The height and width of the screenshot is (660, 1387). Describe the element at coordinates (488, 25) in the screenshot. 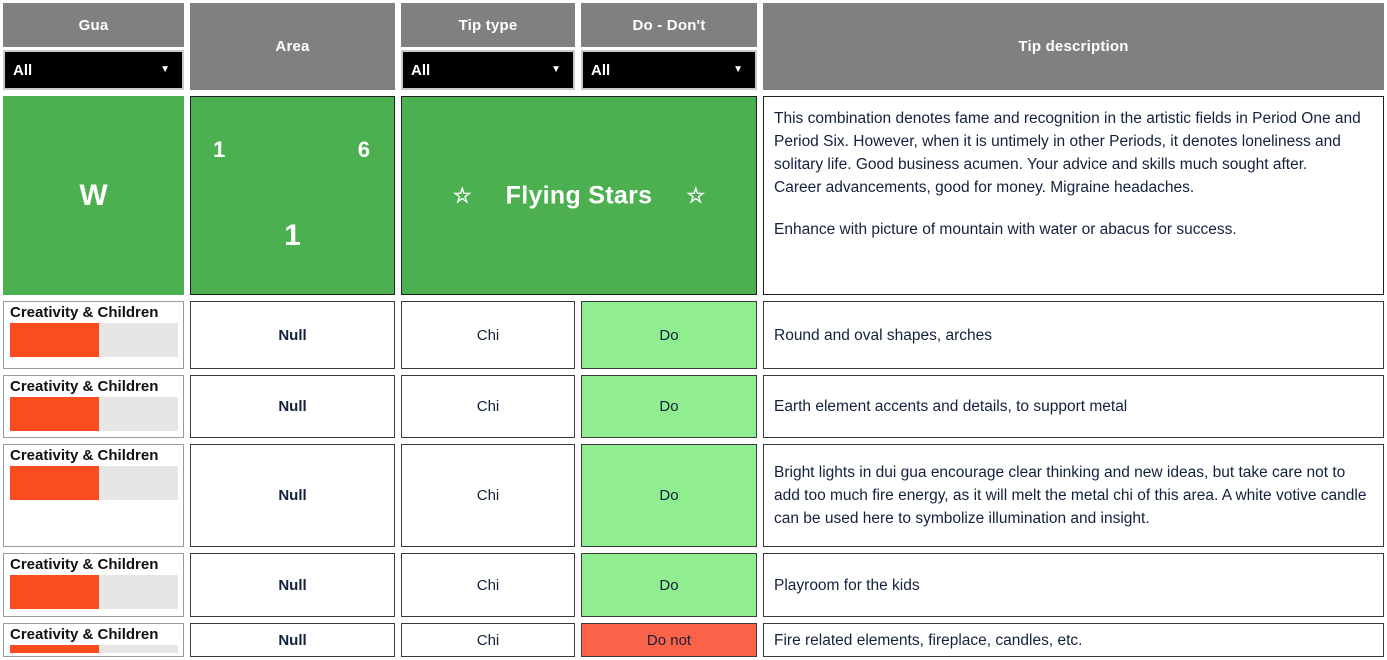

I see `column-header-tip-type-label: Tip type` at that location.